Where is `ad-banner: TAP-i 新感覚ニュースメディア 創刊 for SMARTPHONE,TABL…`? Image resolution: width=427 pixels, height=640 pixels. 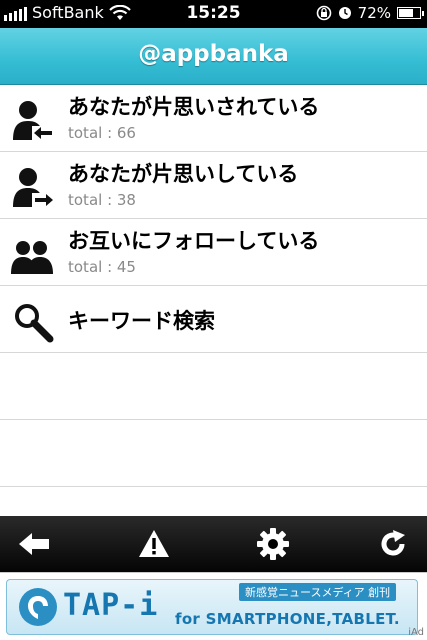 ad-banner: TAP-i 新感覚ニュースメディア 創刊 for SMARTPHONE,TABL… is located at coordinates (213, 606).